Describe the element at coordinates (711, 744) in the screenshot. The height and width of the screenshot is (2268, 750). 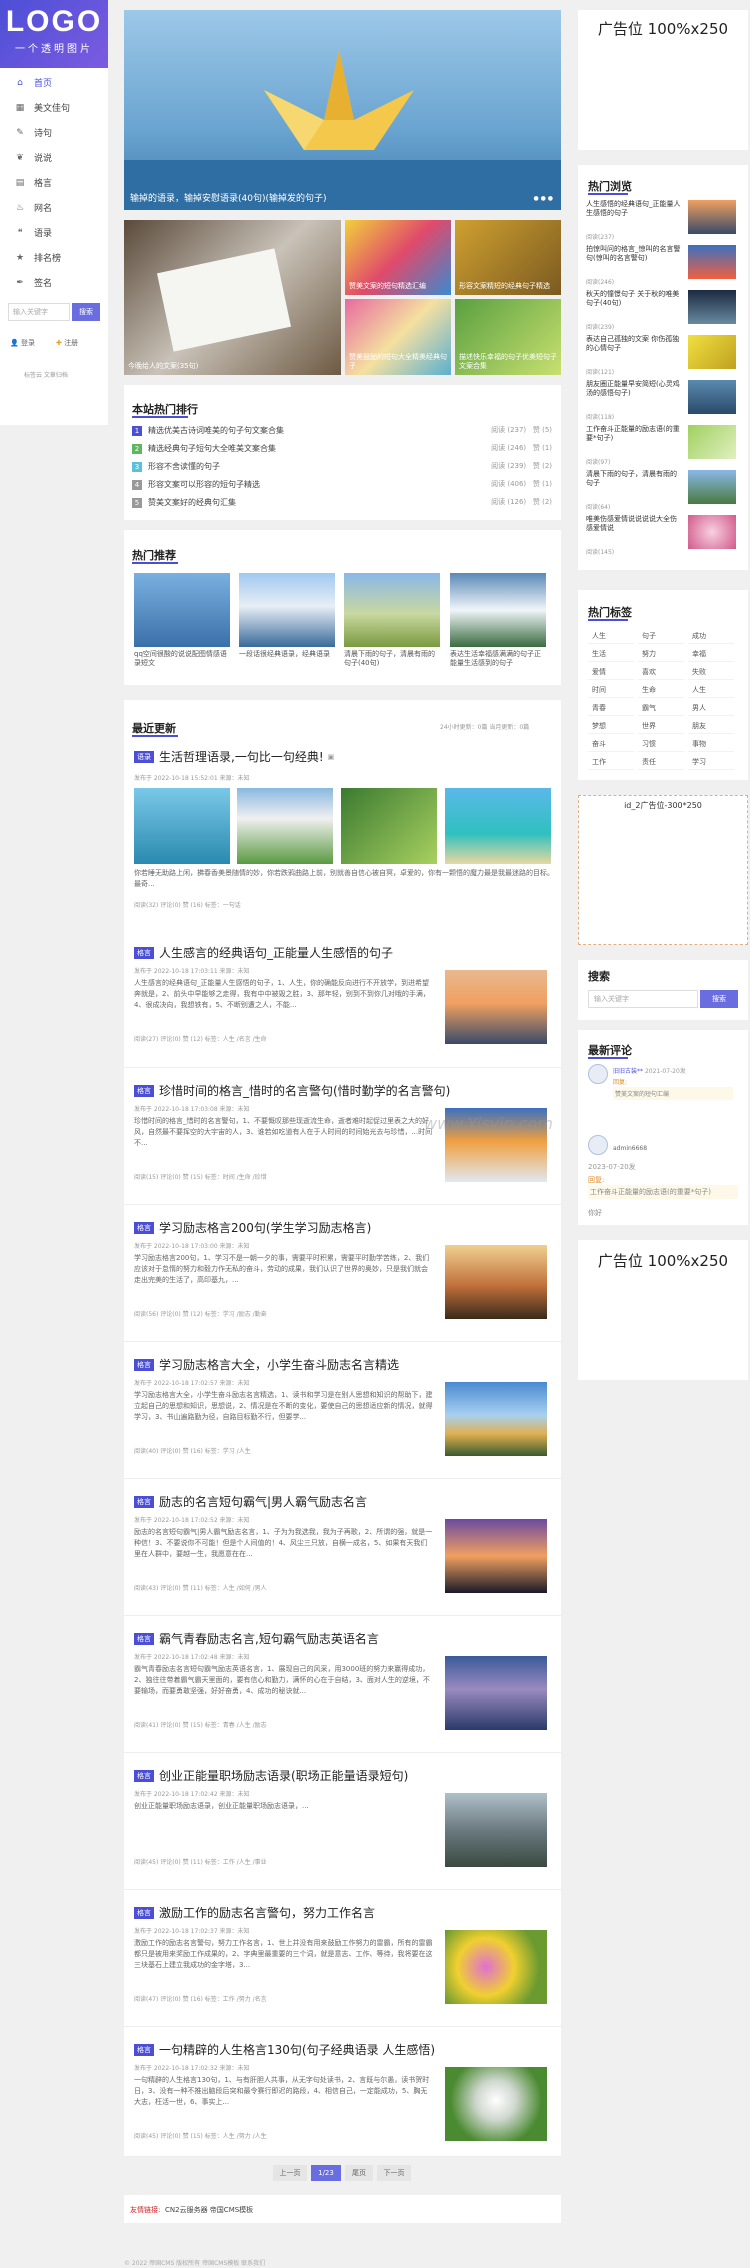
I see `tag-link: 事物` at that location.